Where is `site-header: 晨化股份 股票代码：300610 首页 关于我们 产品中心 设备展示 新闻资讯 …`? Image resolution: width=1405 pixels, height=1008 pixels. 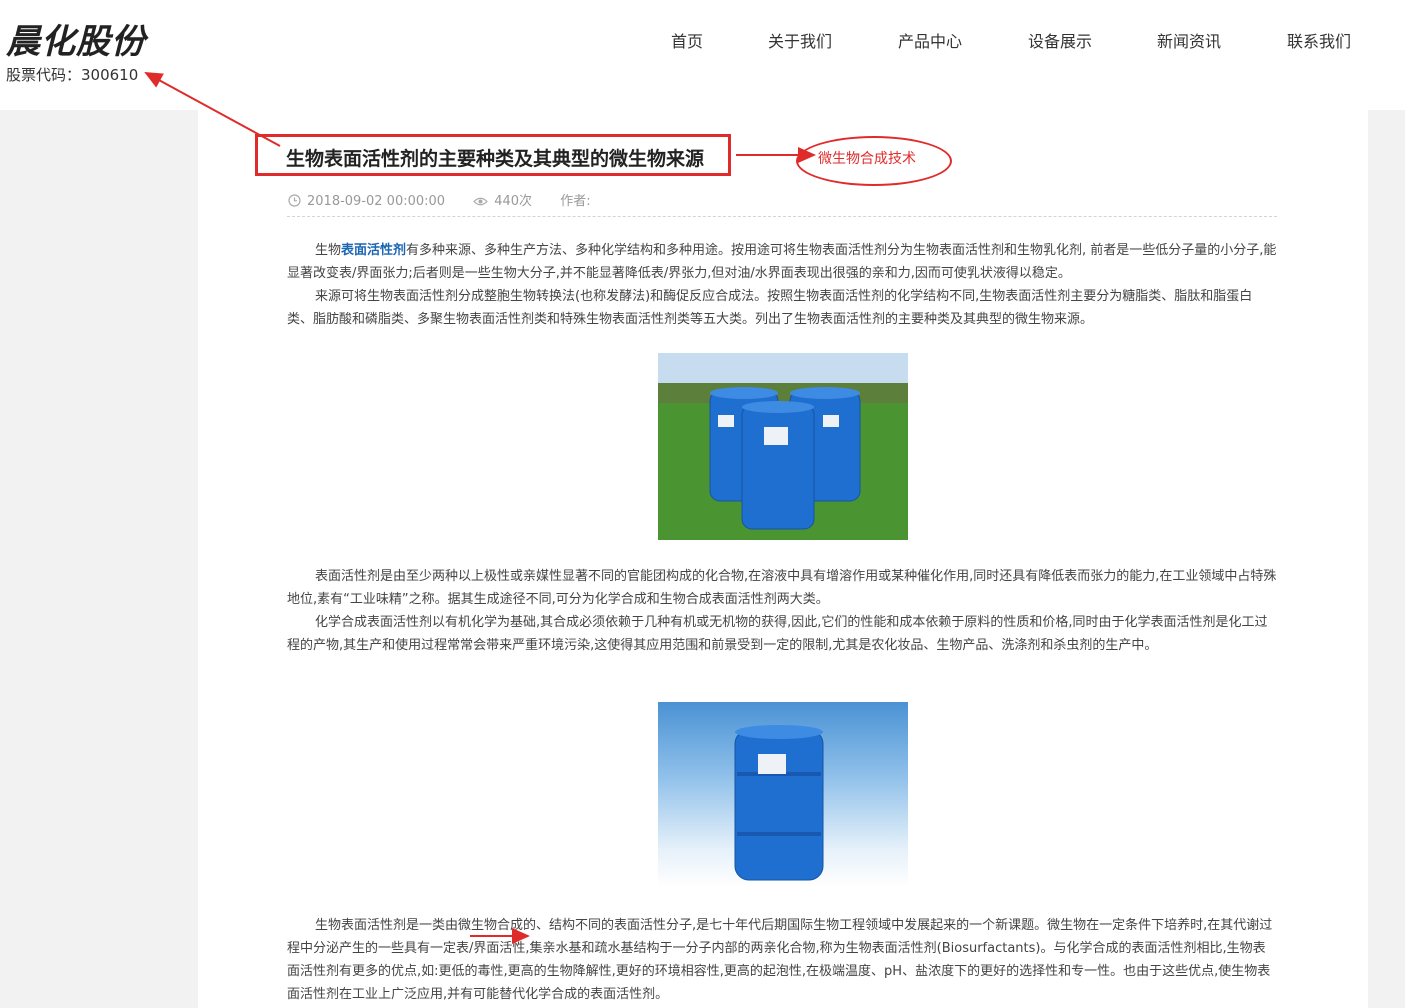 site-header: 晨化股份 股票代码：300610 首页 关于我们 产品中心 设备展示 新闻资讯 … is located at coordinates (702, 55).